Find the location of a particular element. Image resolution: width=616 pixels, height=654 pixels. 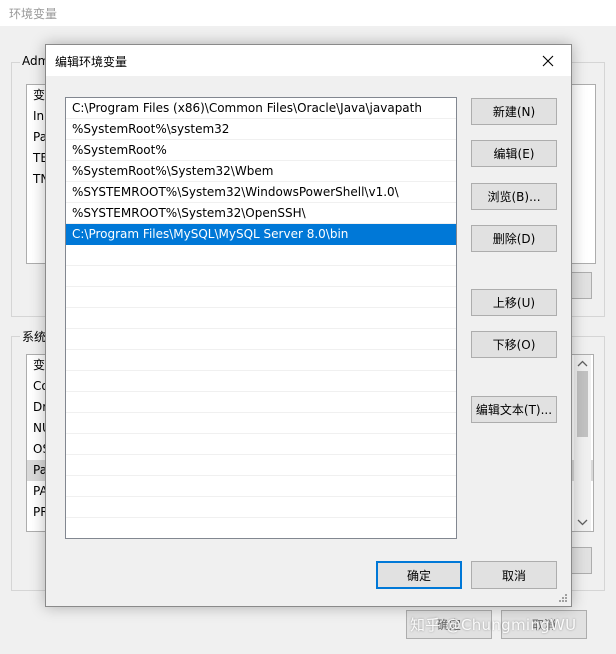

edit-button: 编辑(E) is located at coordinates (514, 153).